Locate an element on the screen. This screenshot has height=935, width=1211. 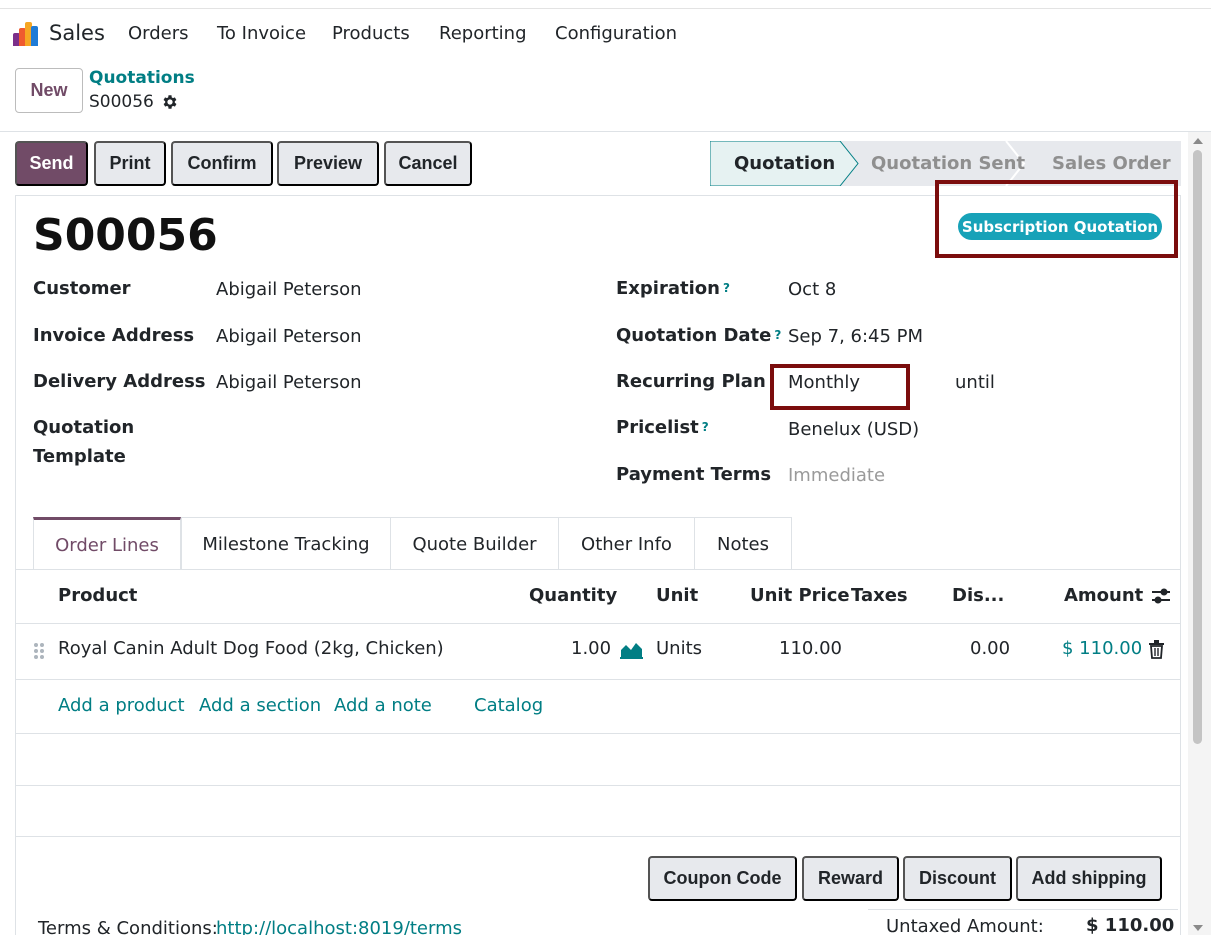
trash-icon is located at coordinates (1156, 649).